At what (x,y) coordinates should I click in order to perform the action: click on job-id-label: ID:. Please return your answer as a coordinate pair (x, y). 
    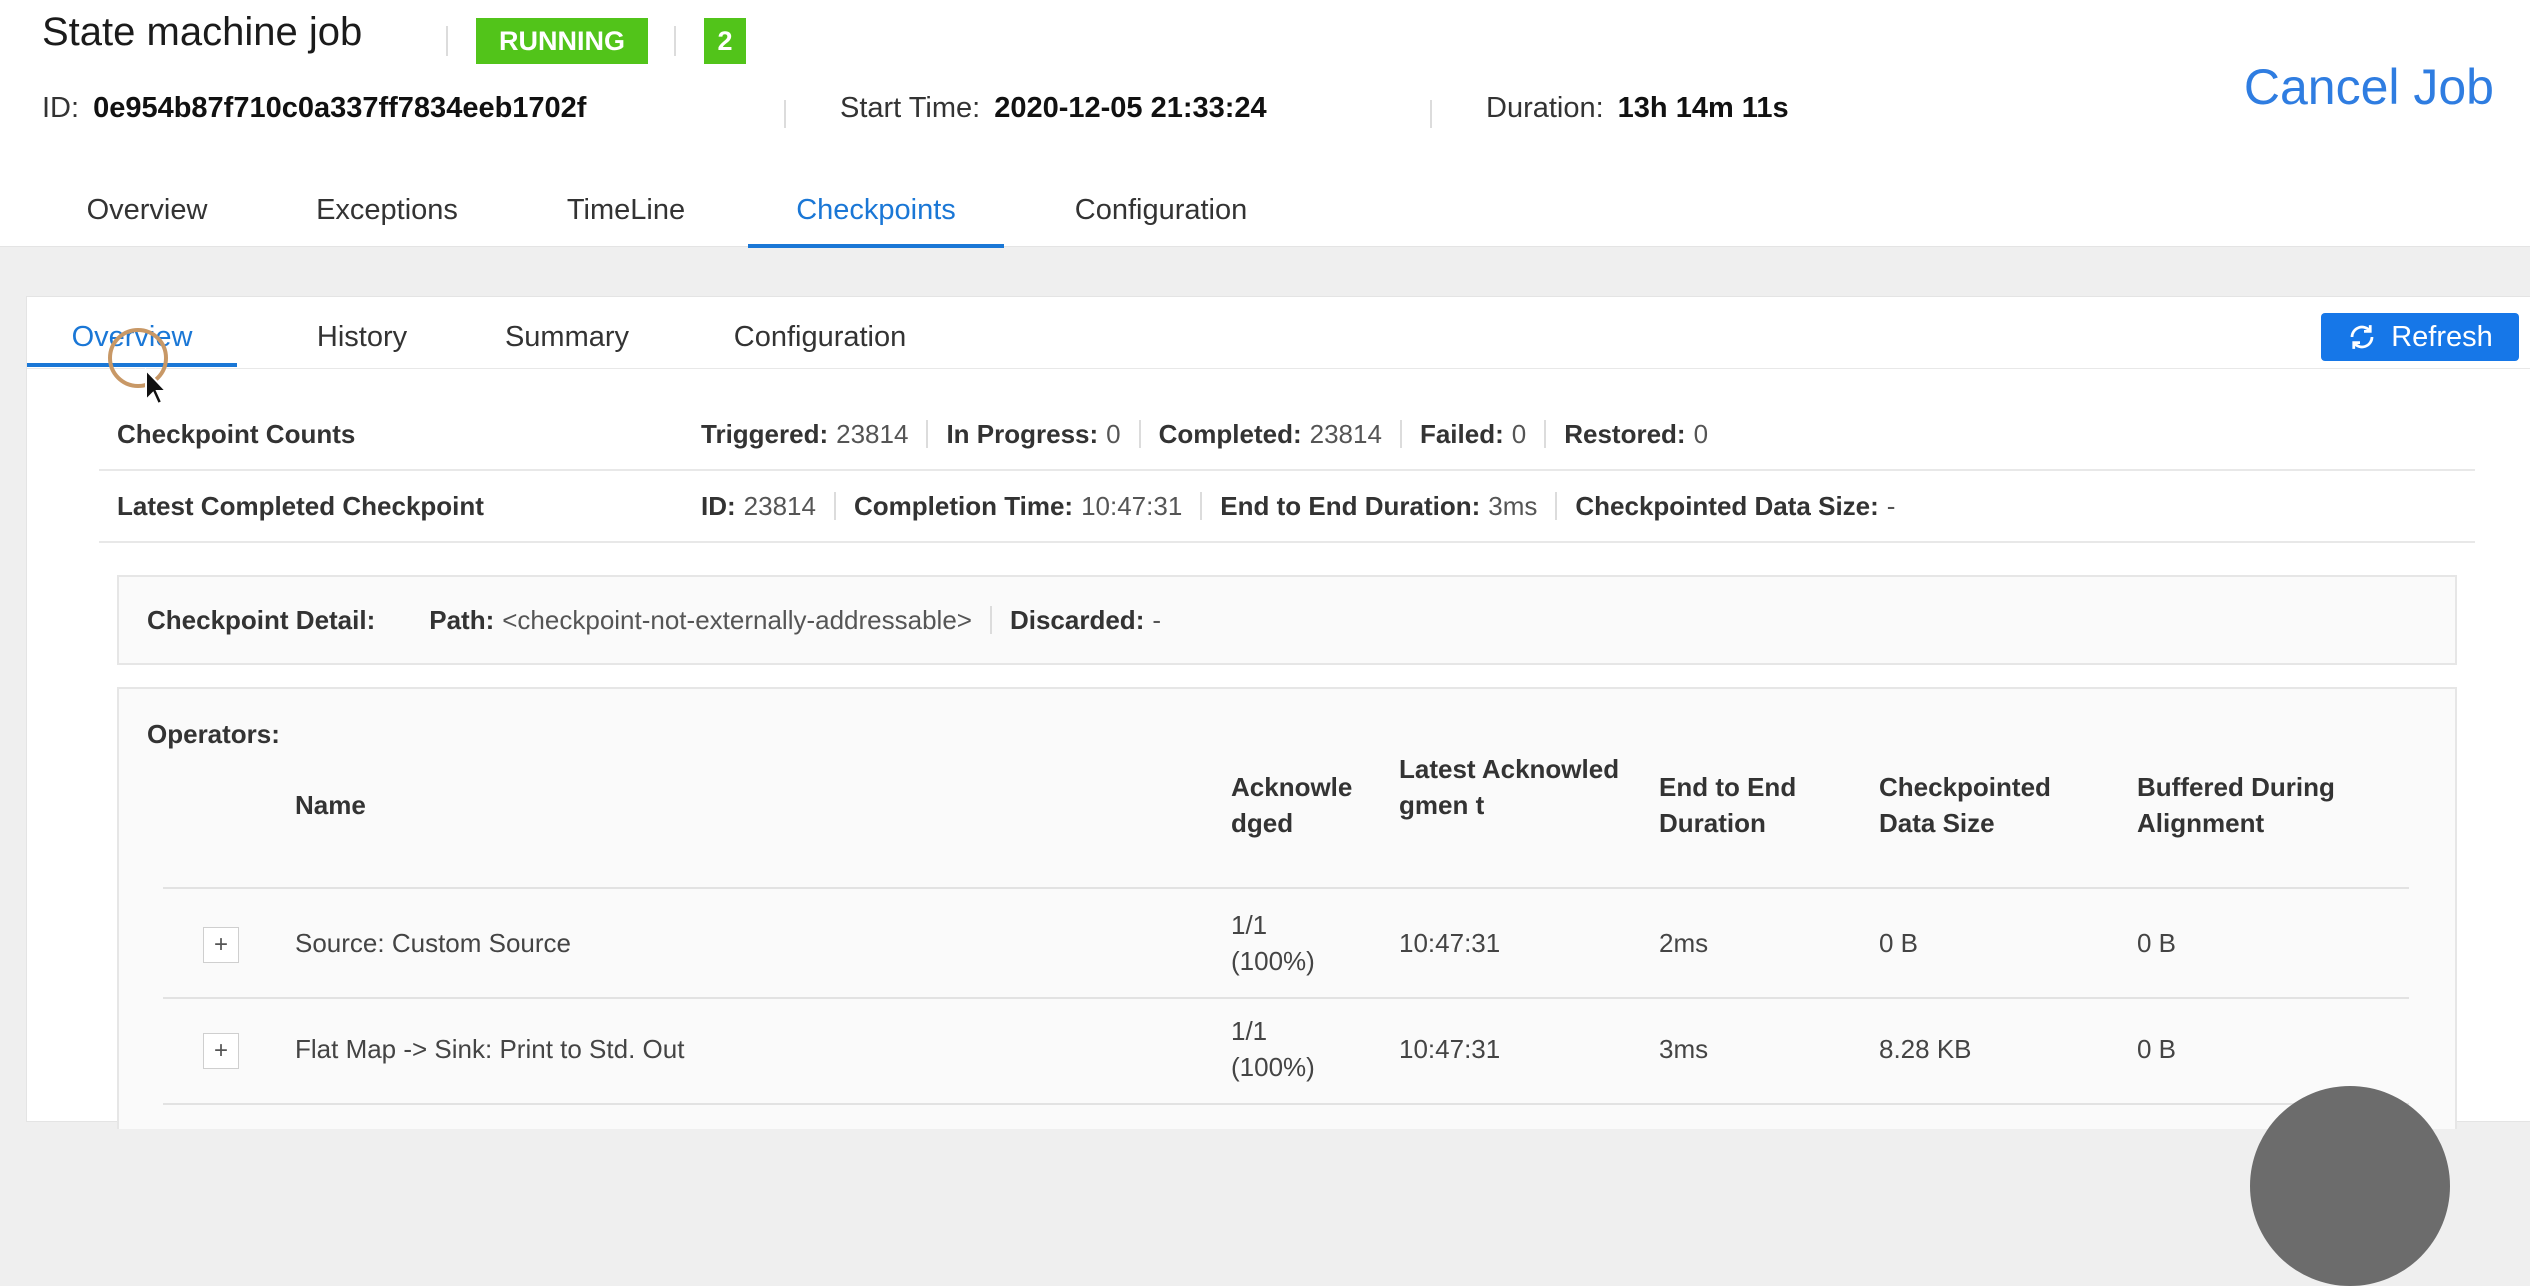
    Looking at the image, I should click on (61, 108).